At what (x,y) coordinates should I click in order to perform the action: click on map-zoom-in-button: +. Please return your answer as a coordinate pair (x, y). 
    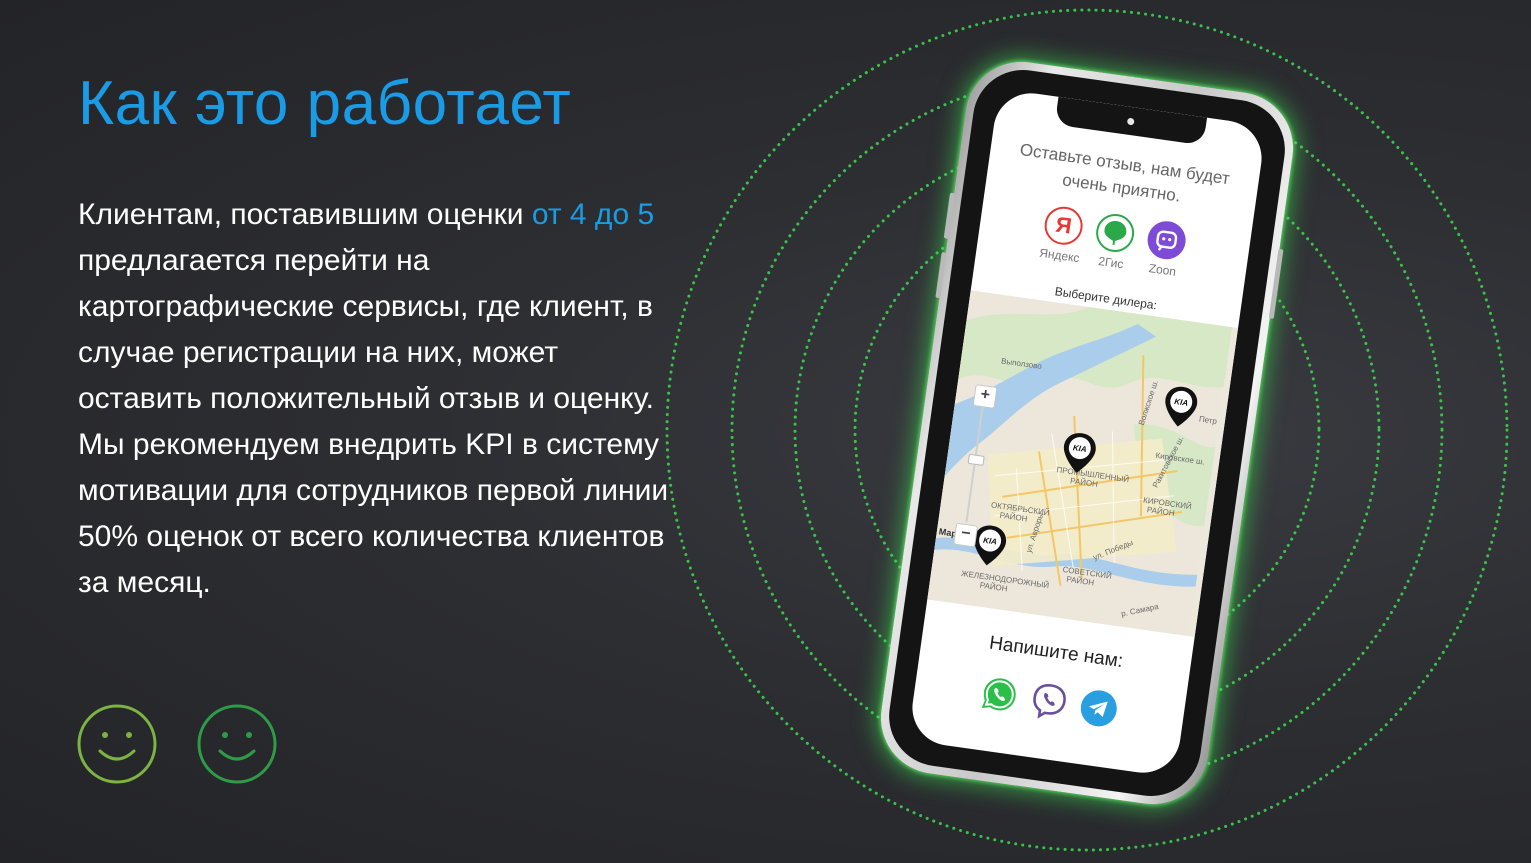
    Looking at the image, I should click on (985, 396).